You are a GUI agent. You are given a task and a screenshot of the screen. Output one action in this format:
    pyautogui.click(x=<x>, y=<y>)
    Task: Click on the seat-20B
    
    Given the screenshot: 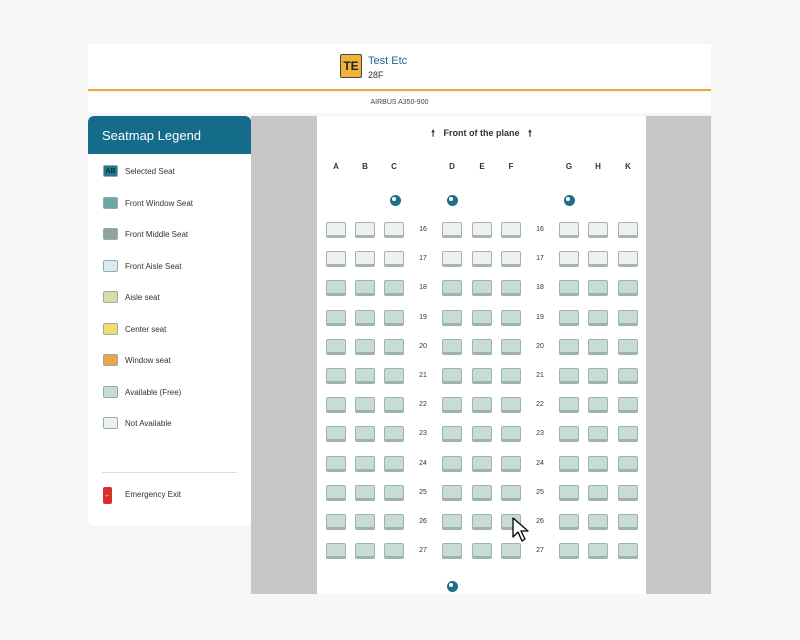 What is the action you would take?
    pyautogui.click(x=365, y=346)
    